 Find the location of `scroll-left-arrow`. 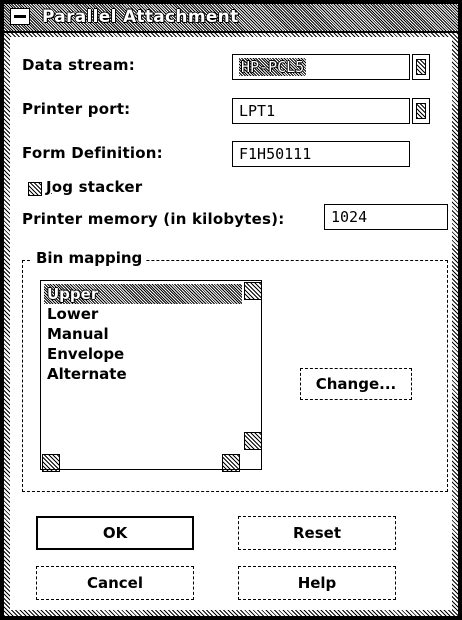

scroll-left-arrow is located at coordinates (51, 463).